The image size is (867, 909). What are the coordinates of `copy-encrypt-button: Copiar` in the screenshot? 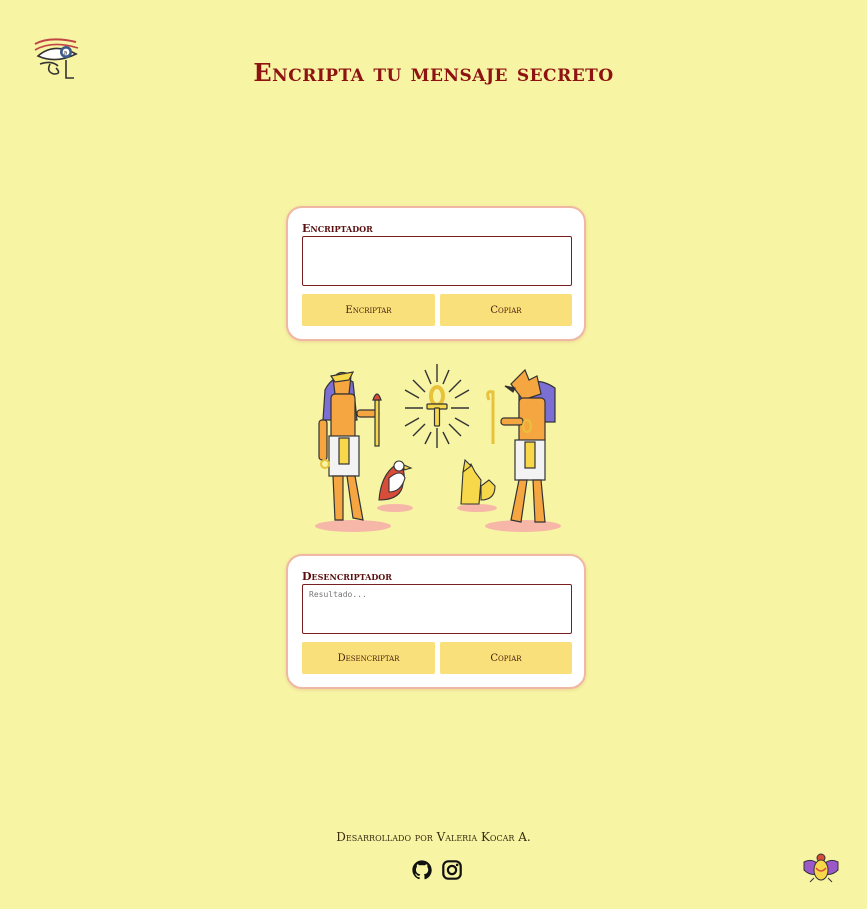 It's located at (506, 310).